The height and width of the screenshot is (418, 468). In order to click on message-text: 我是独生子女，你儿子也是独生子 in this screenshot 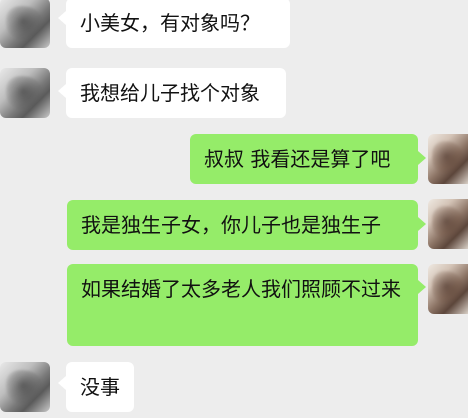, I will do `click(231, 225)`.